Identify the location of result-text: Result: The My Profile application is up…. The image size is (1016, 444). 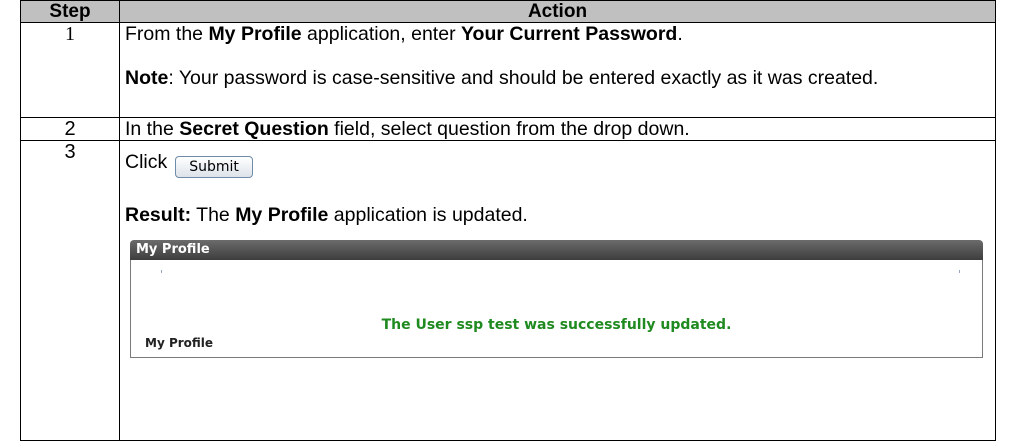
(326, 215).